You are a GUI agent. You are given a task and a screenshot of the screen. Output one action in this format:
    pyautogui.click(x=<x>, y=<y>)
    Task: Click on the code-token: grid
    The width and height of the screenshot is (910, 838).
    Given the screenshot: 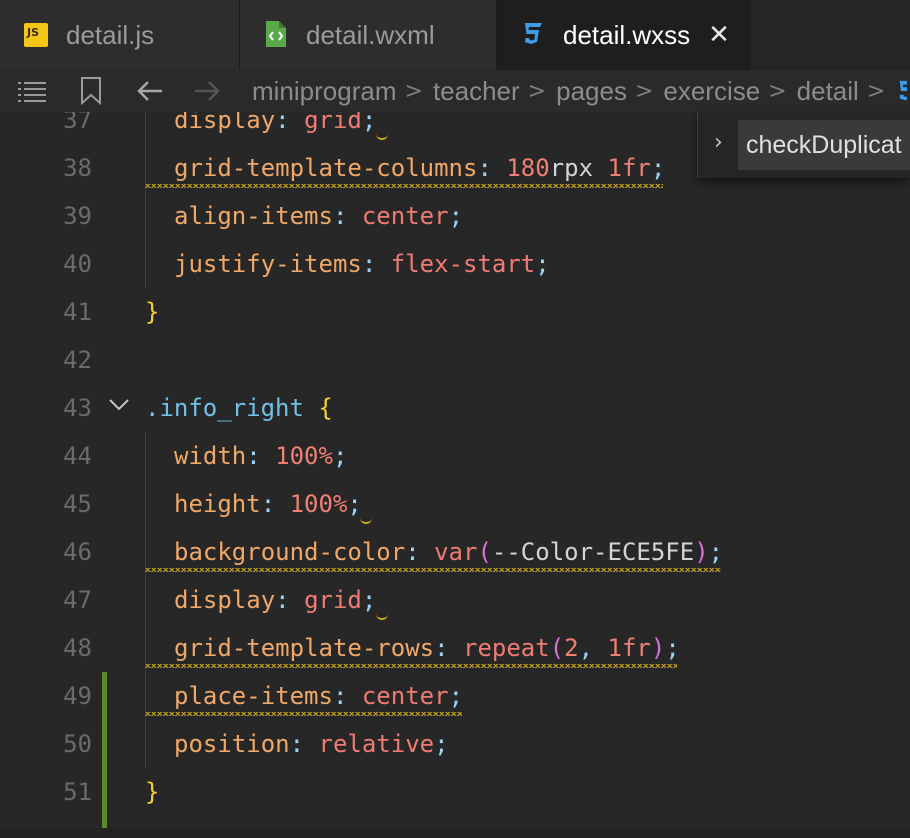 What is the action you would take?
    pyautogui.click(x=333, y=600)
    